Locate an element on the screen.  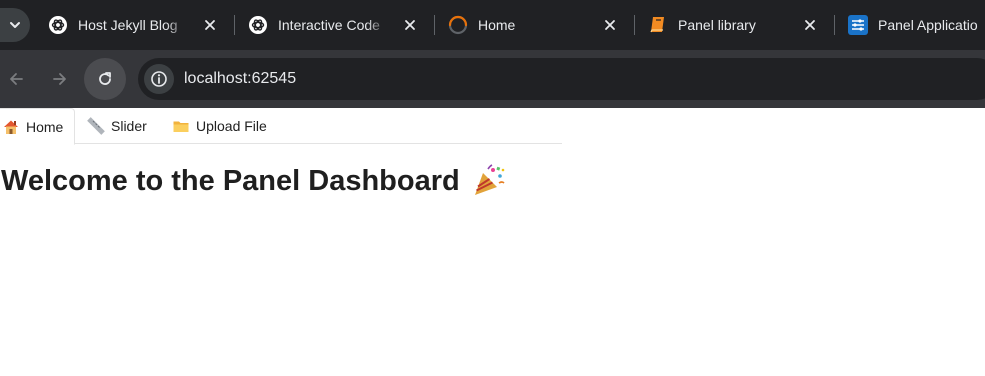
ruler-icon is located at coordinates (96, 126).